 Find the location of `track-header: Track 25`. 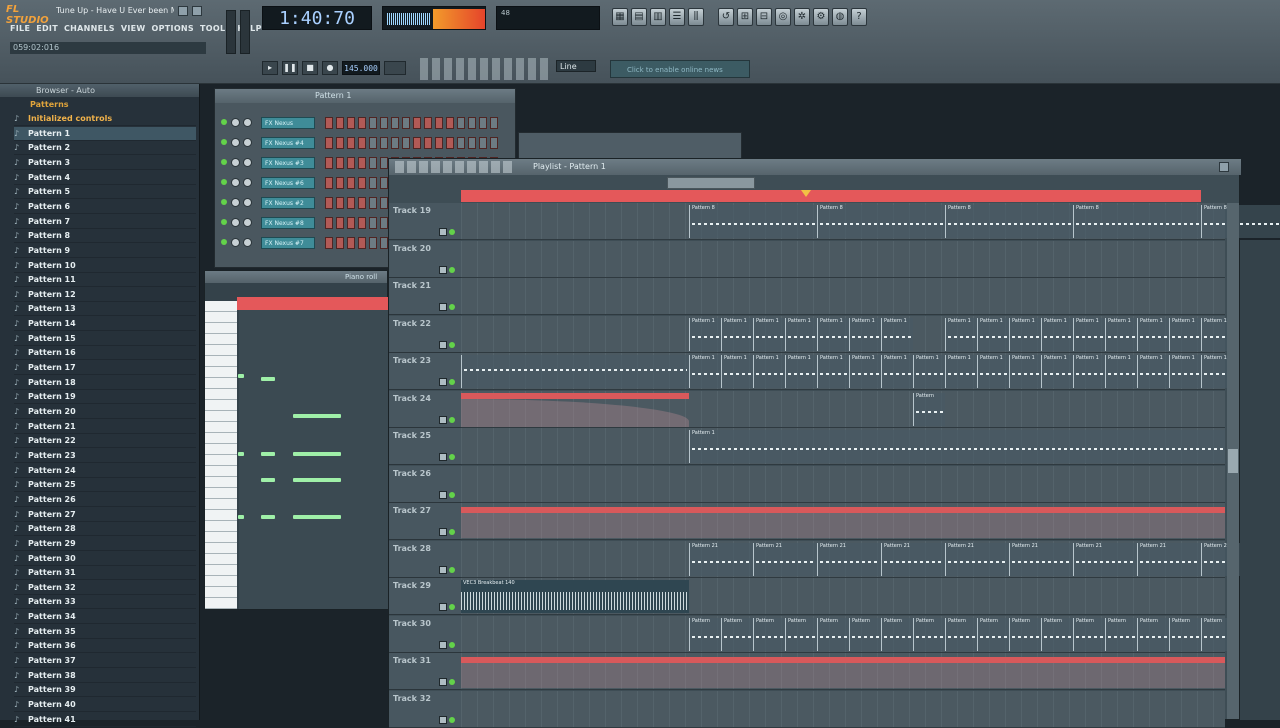

track-header: Track 25 is located at coordinates (425, 446).